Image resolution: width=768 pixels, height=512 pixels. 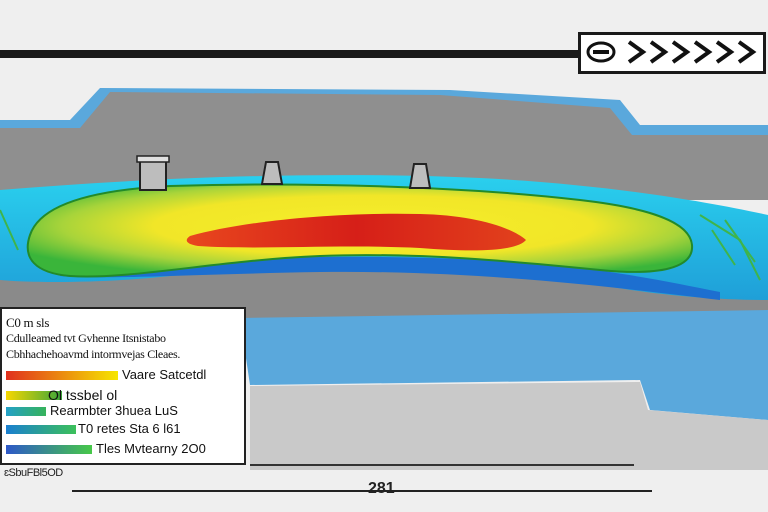 I want to click on legend-item-label: Ol tssbel ol, so click(x=83, y=395).